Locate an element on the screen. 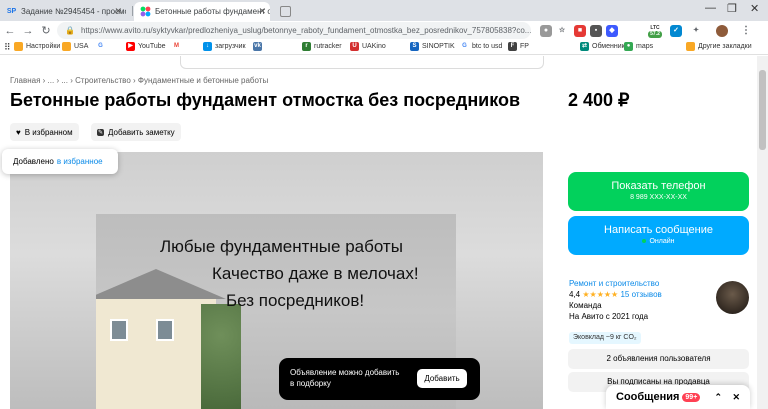  bookmark-other: Другие закладки is located at coordinates (719, 46).